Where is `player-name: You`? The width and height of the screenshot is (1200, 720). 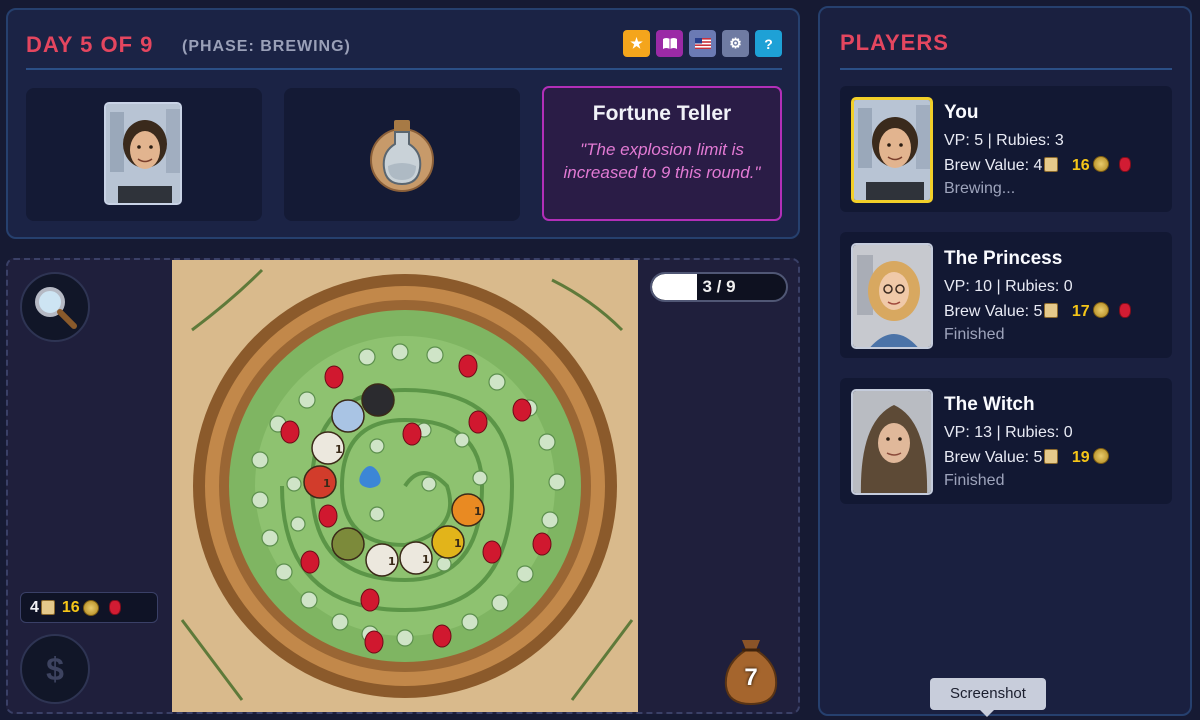
player-name: You is located at coordinates (961, 112).